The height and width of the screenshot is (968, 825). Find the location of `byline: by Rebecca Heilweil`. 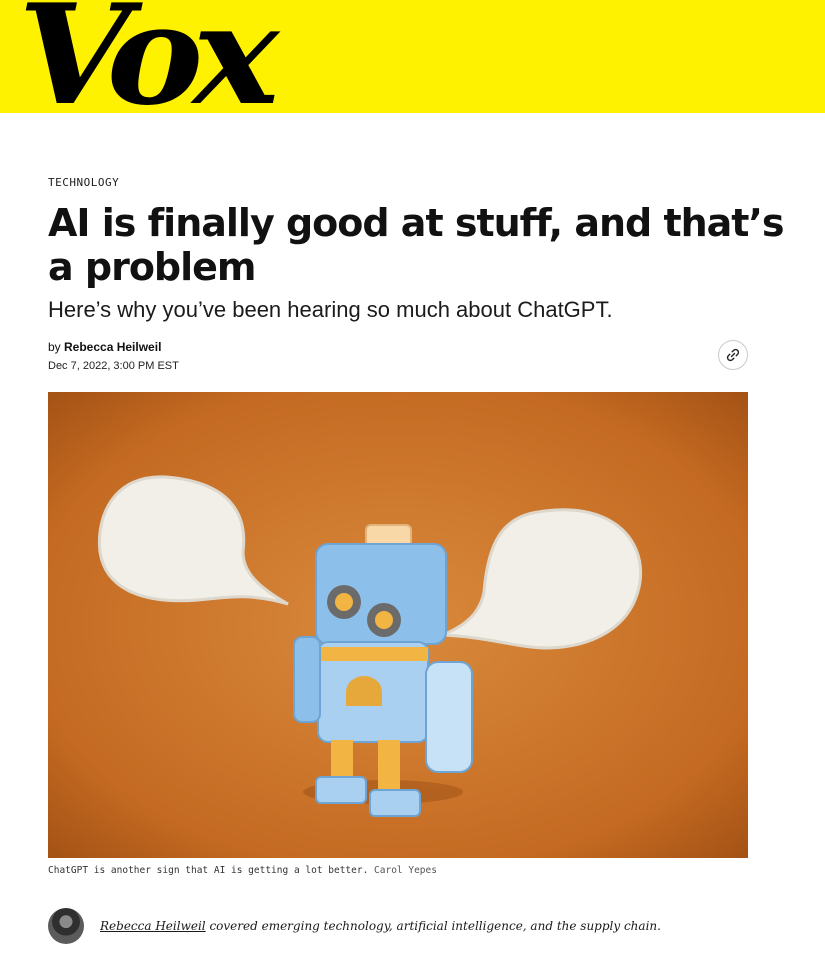

byline: by Rebecca Heilweil is located at coordinates (104, 347).